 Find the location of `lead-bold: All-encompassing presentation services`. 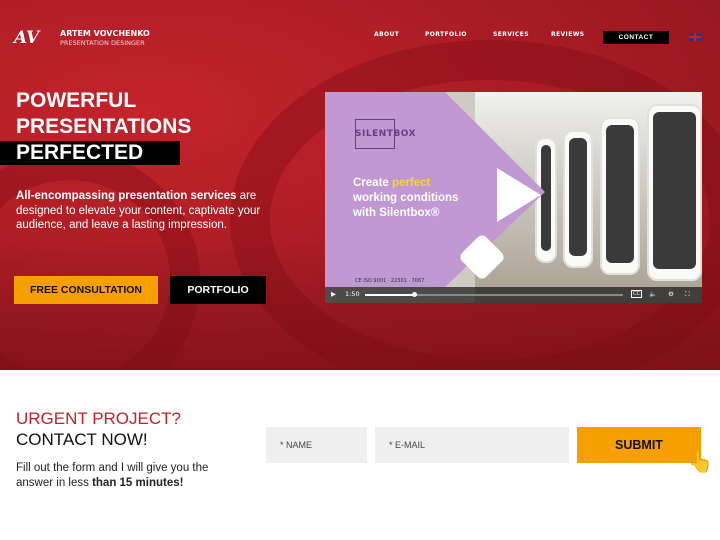

lead-bold: All-encompassing presentation services is located at coordinates (126, 196).